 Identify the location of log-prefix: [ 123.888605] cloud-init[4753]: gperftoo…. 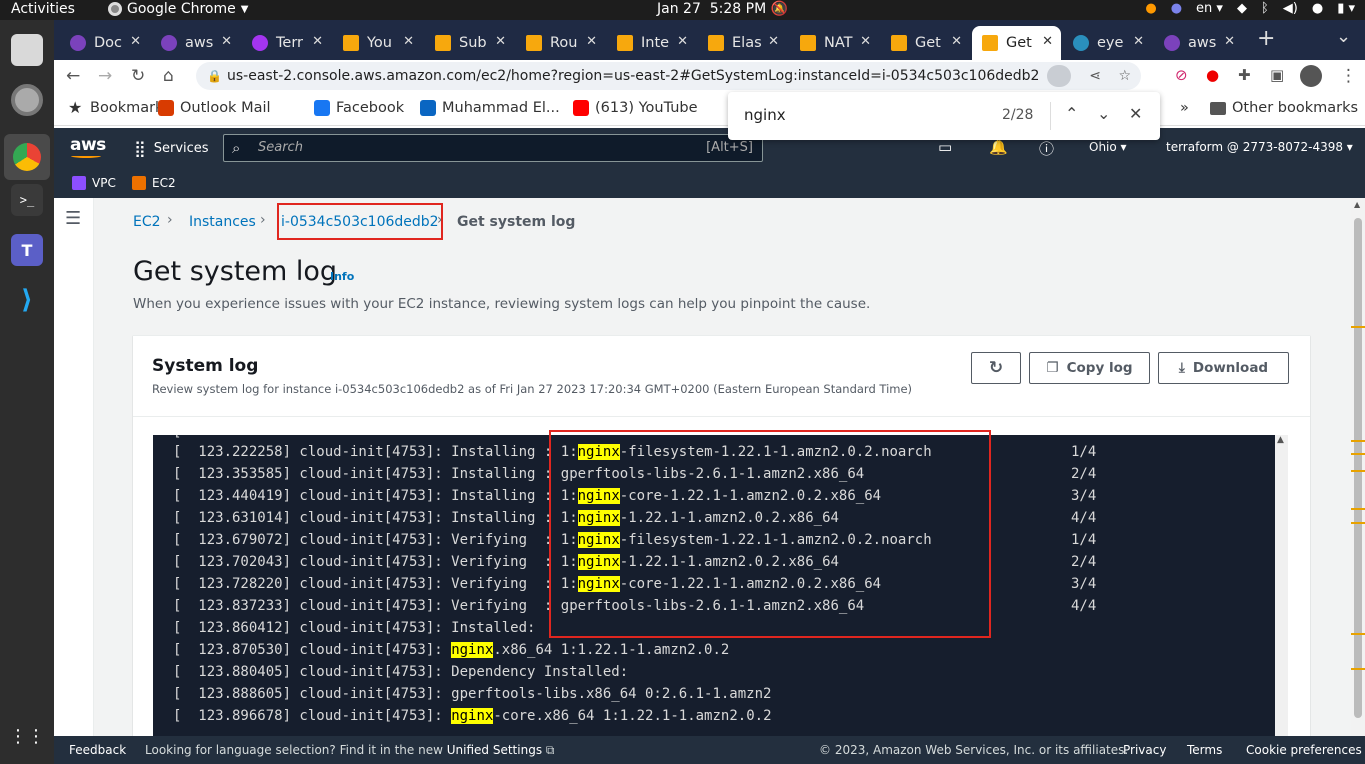
(472, 694).